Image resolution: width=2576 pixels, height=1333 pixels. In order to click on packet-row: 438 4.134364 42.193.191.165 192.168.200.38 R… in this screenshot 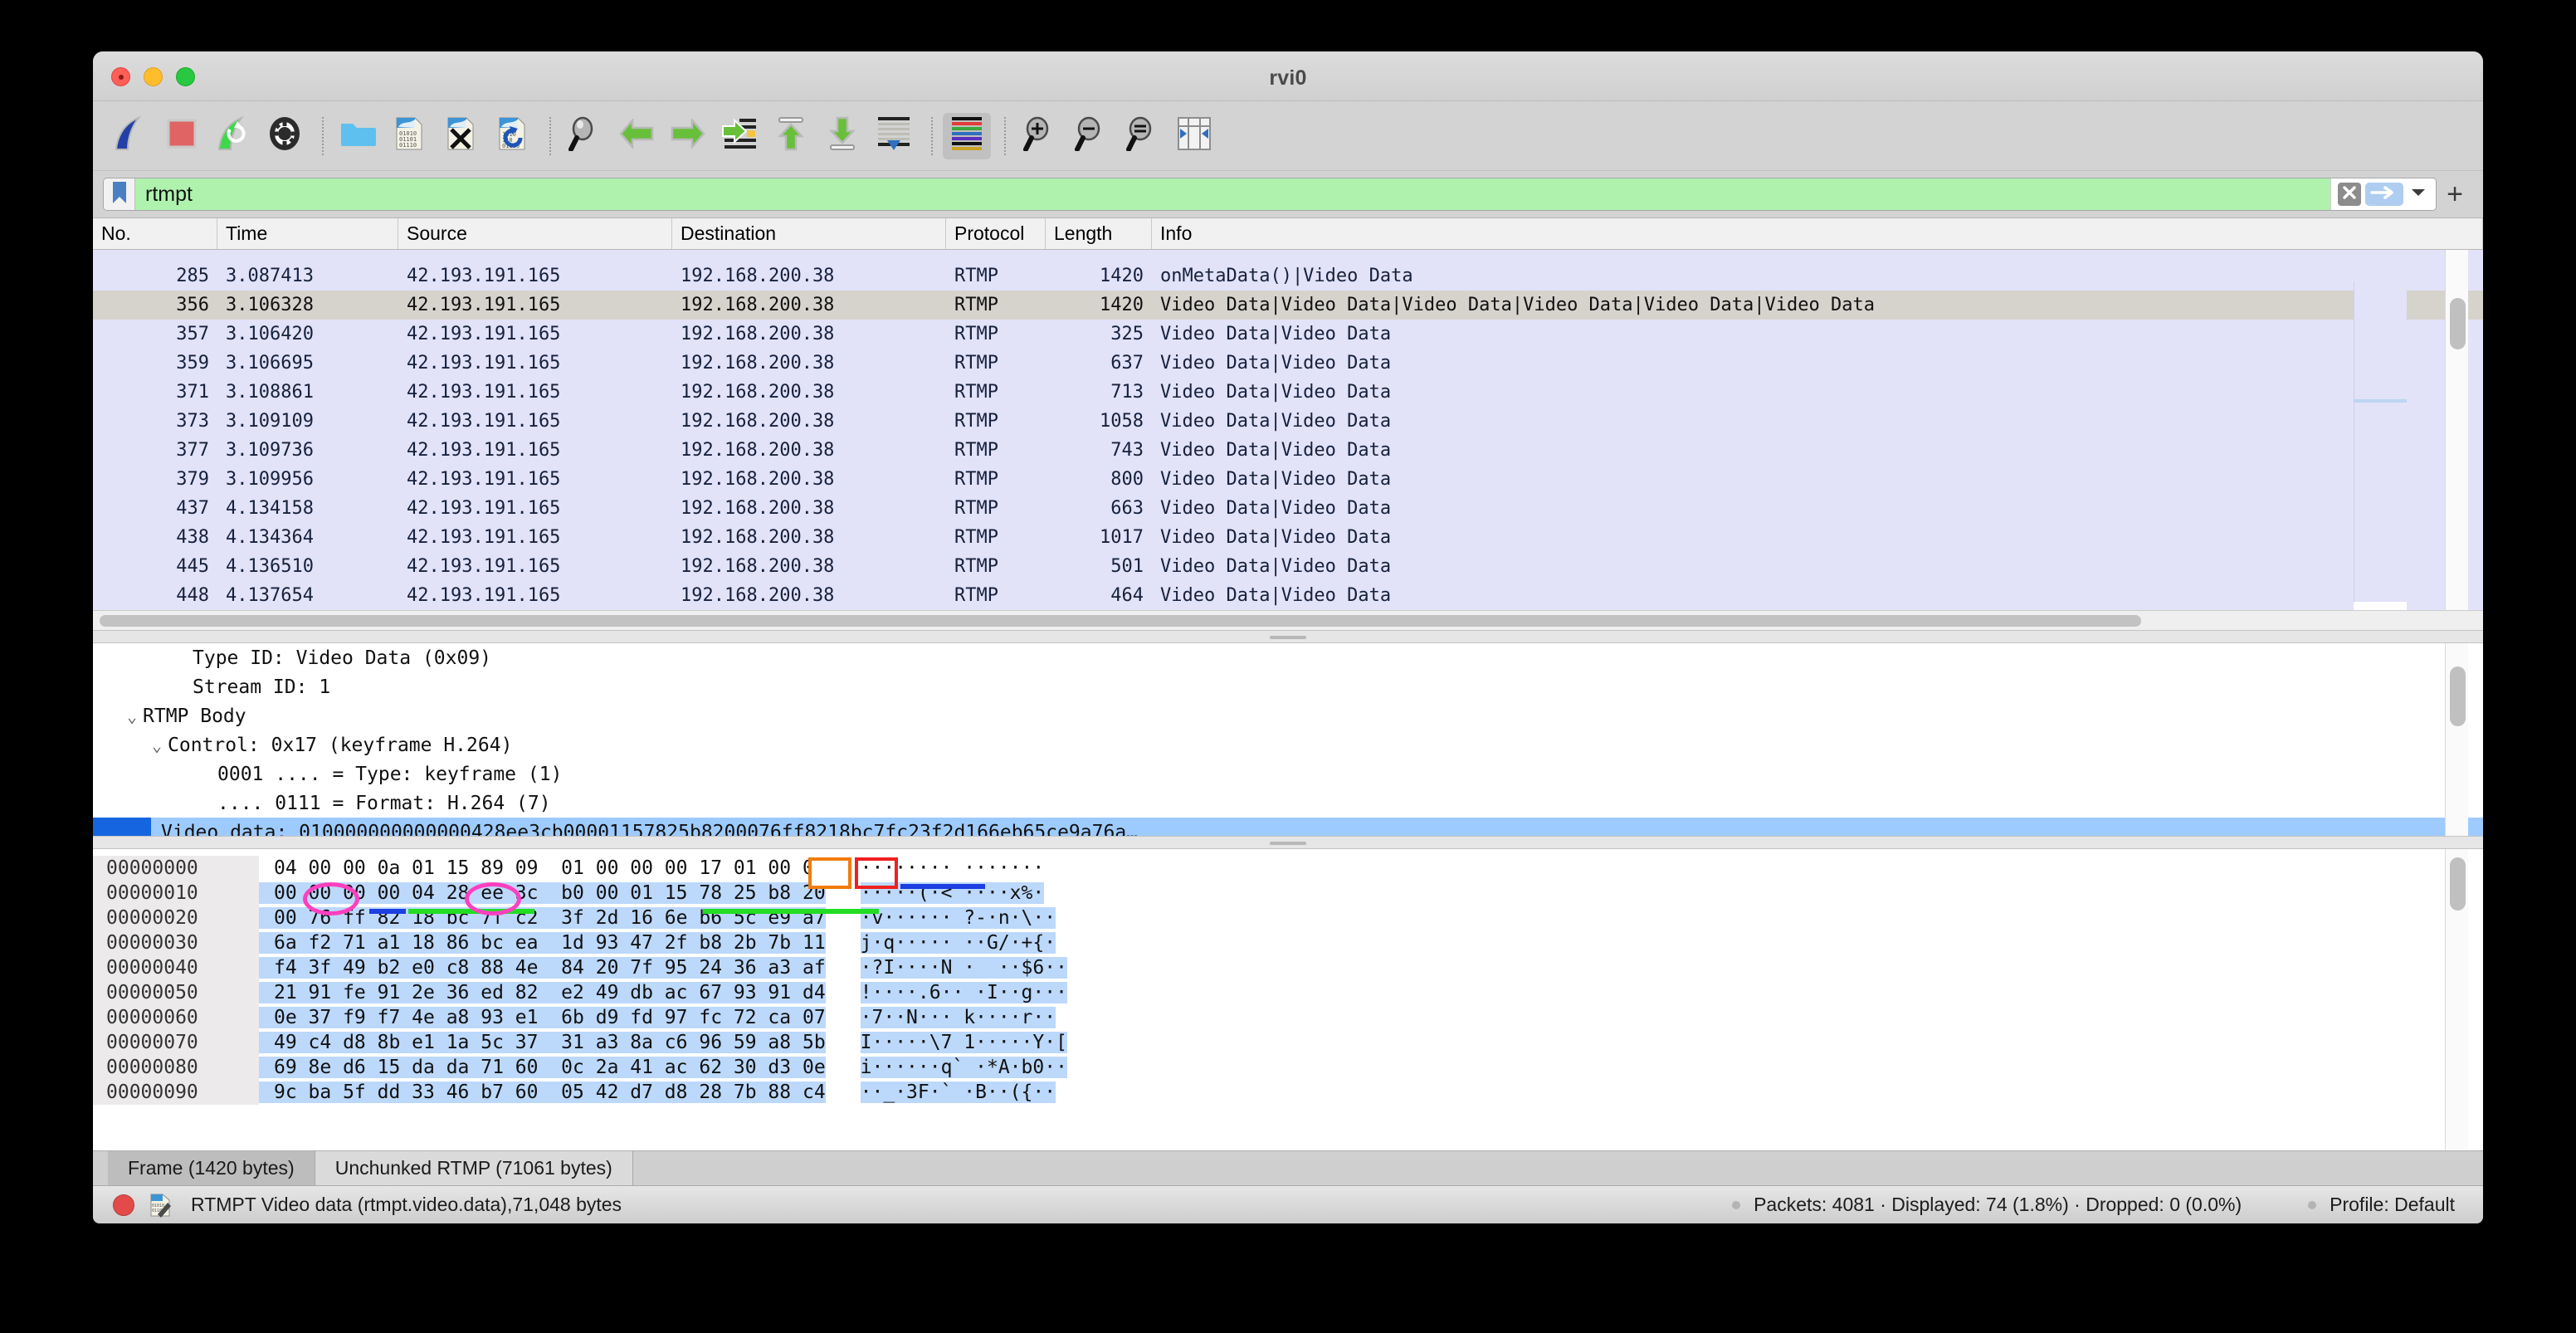, I will do `click(1288, 537)`.